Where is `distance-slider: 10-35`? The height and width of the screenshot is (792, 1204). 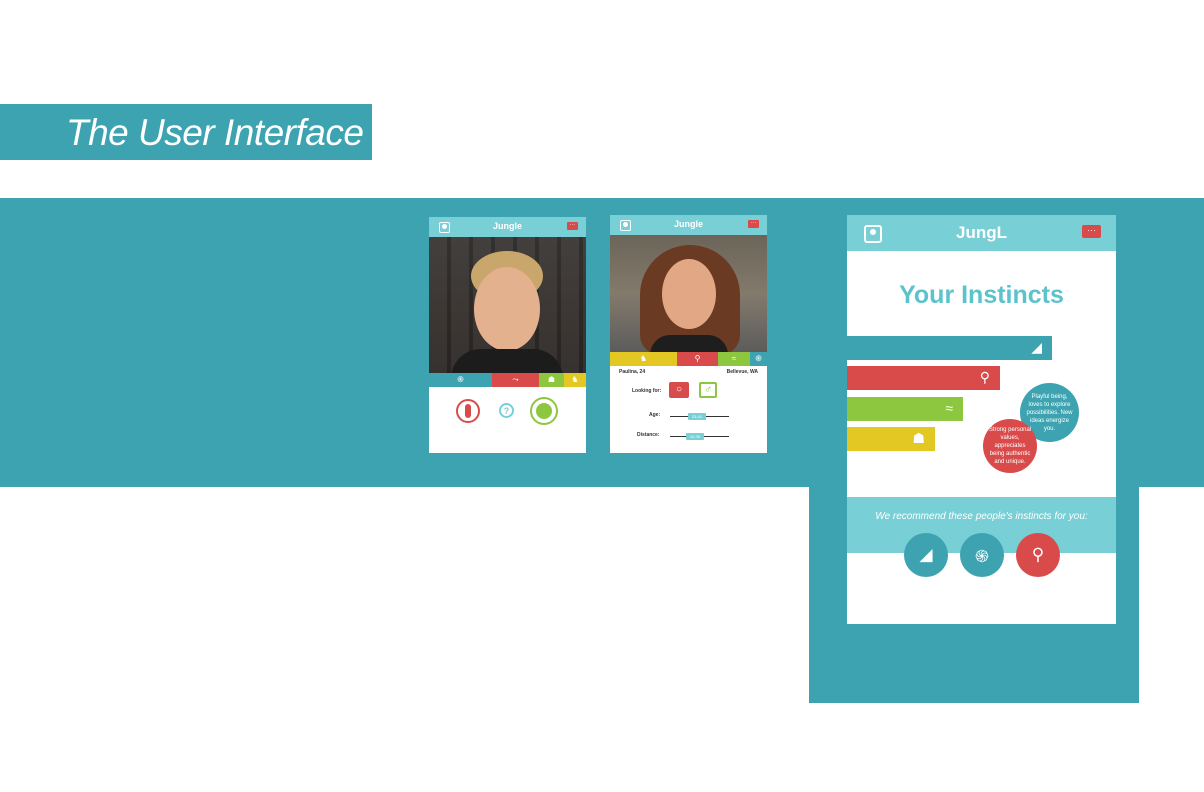
distance-slider: 10-35 is located at coordinates (695, 436).